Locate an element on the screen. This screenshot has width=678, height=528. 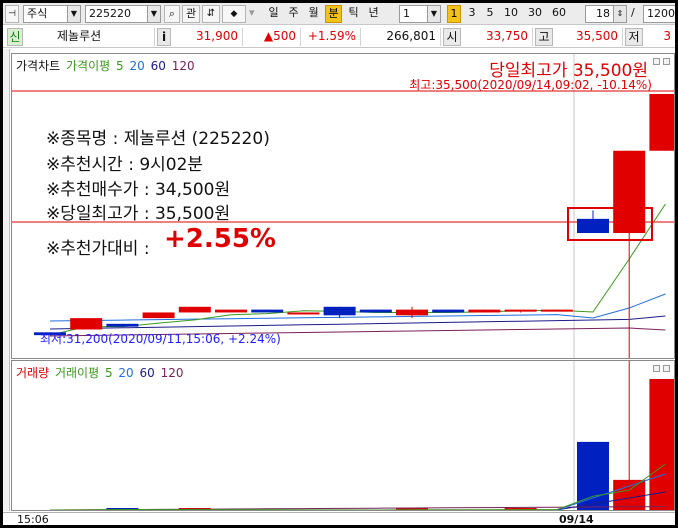
legend-vol-ma20: 20 is located at coordinates (126, 373).